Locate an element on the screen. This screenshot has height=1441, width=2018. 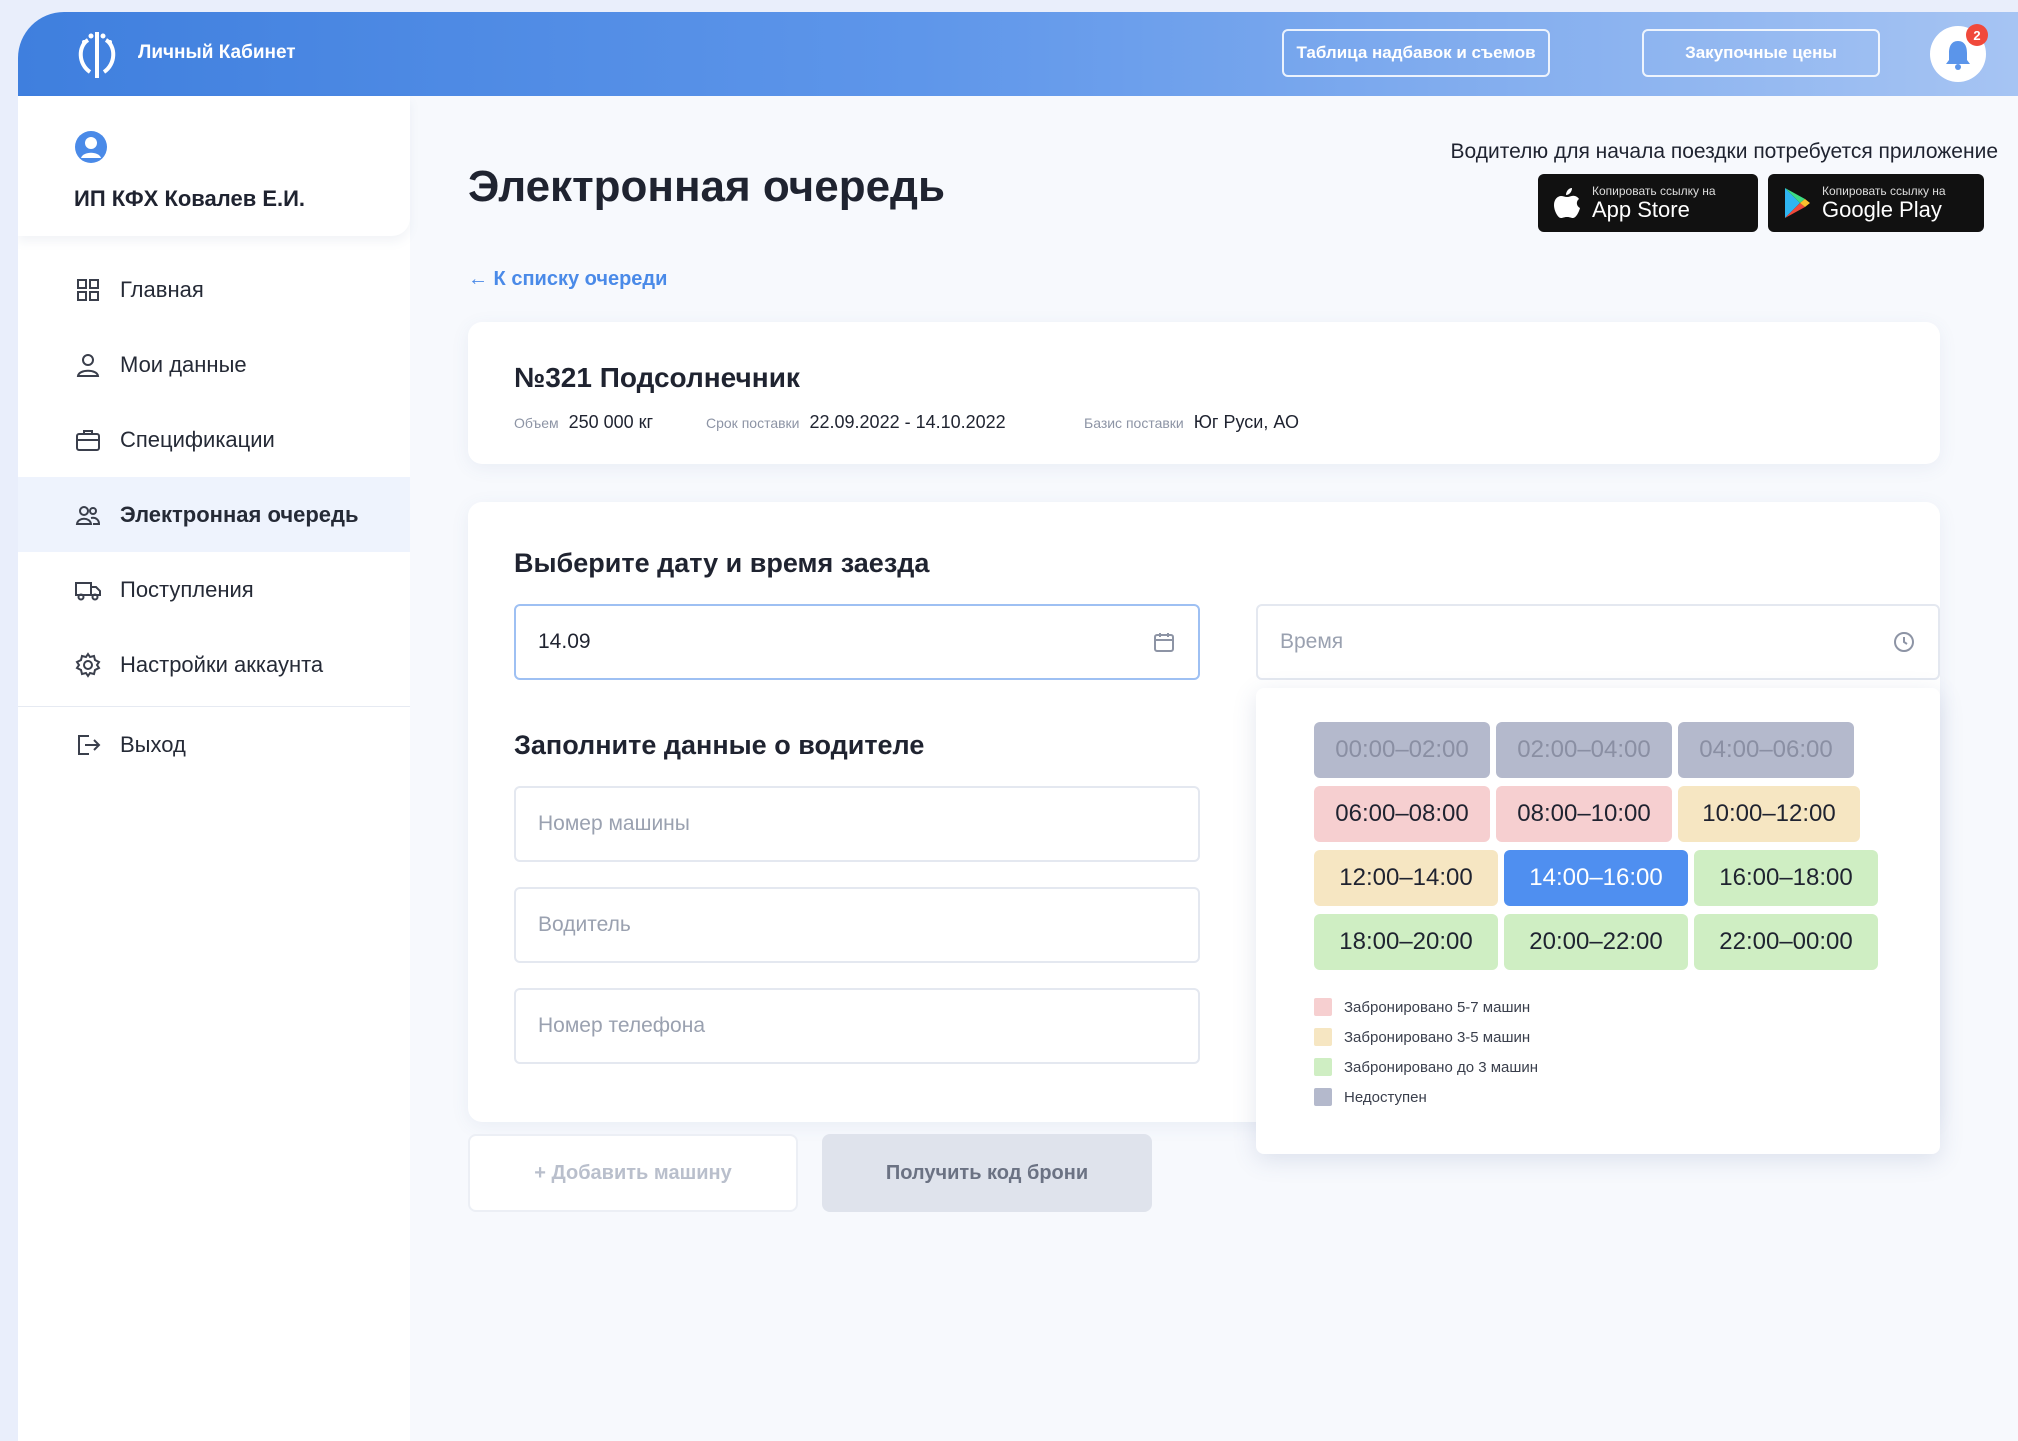
legend-label: Забронировано до 3 машин is located at coordinates (1441, 1067).